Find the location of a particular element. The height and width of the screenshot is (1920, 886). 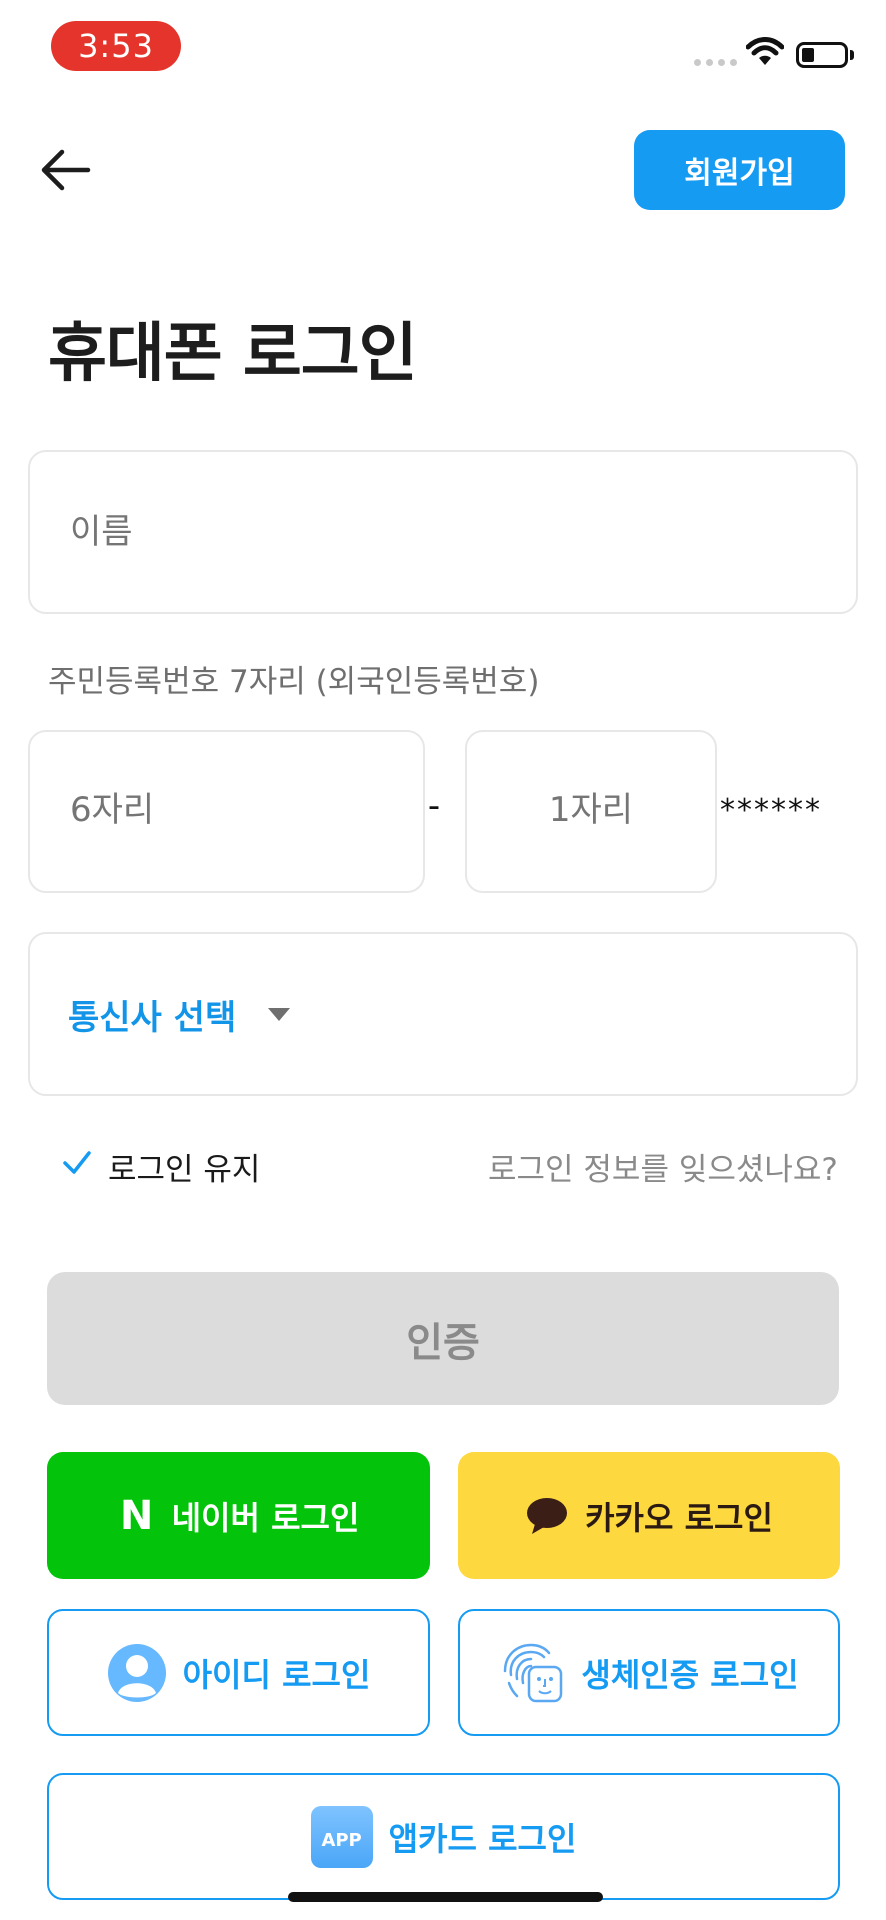

kakao-login-button: 카카오 로그인 is located at coordinates (649, 1515).